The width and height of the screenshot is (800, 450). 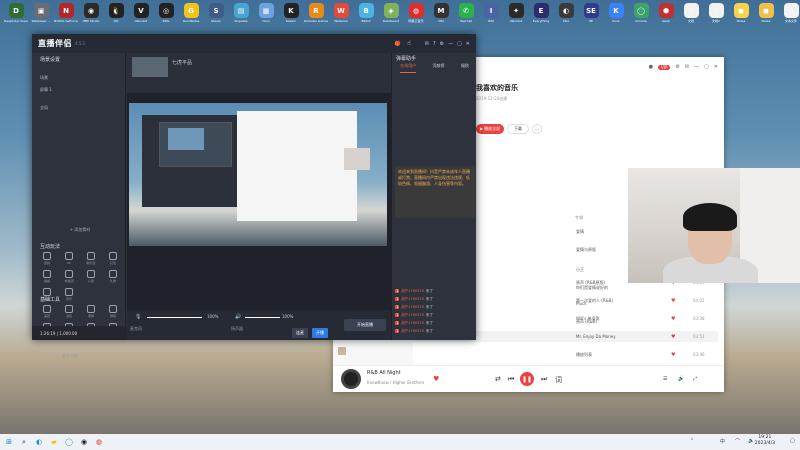 What do you see at coordinates (527, 379) in the screenshot?
I see `pause-button: ❚❚` at bounding box center [527, 379].